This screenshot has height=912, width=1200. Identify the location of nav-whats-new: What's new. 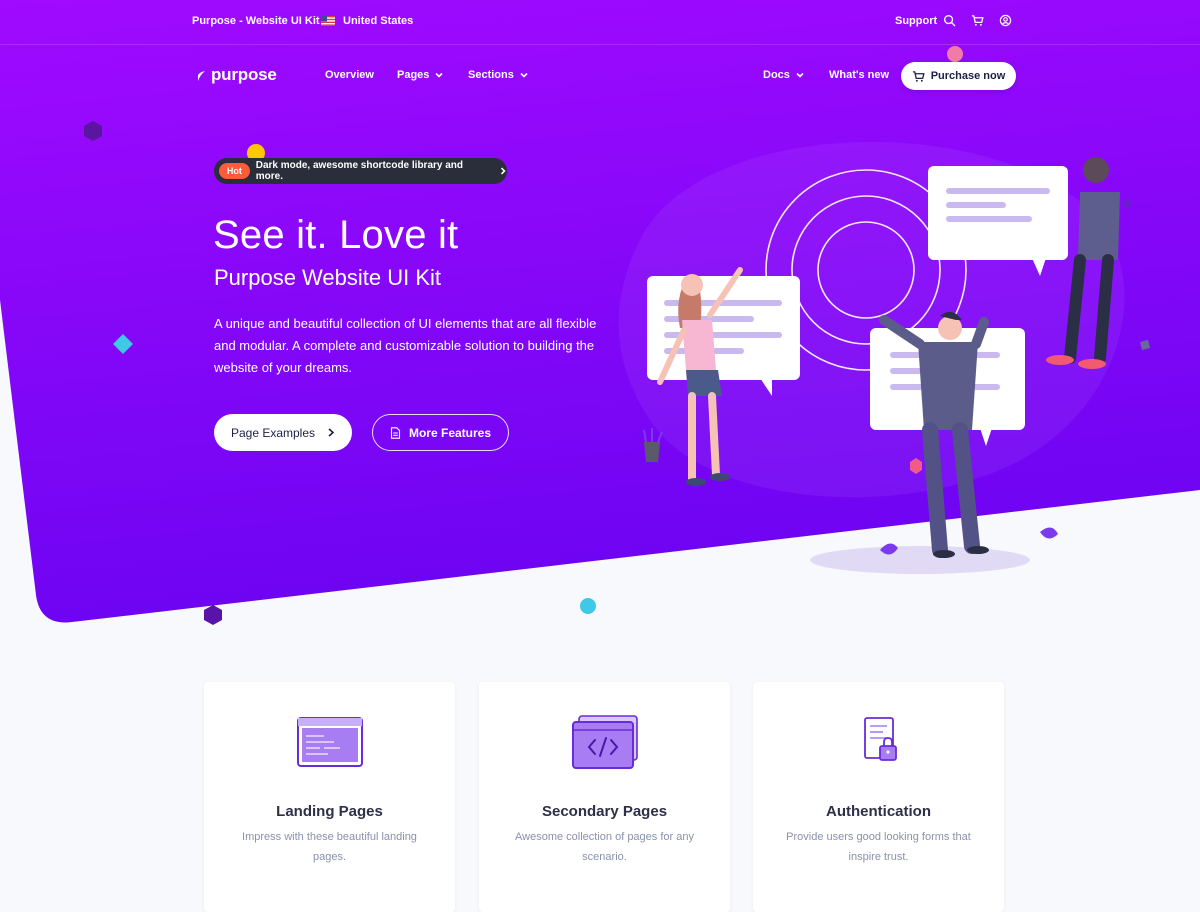
(859, 75).